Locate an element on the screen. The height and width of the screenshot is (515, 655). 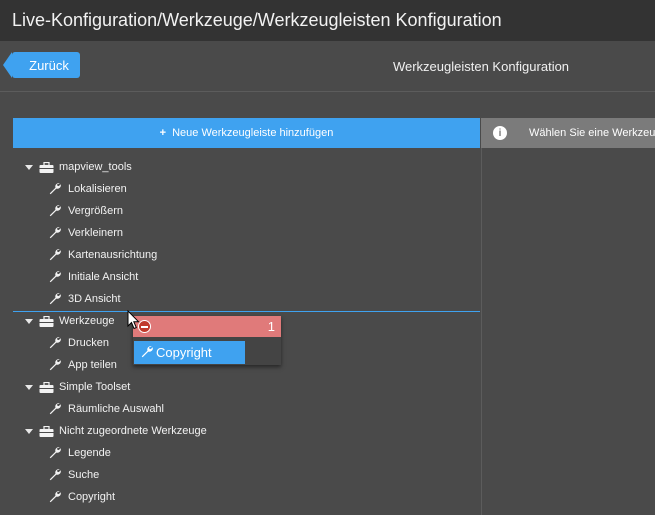
info-bar-label: Wählen Sie eine Werkzeugleiste is located at coordinates (592, 133).